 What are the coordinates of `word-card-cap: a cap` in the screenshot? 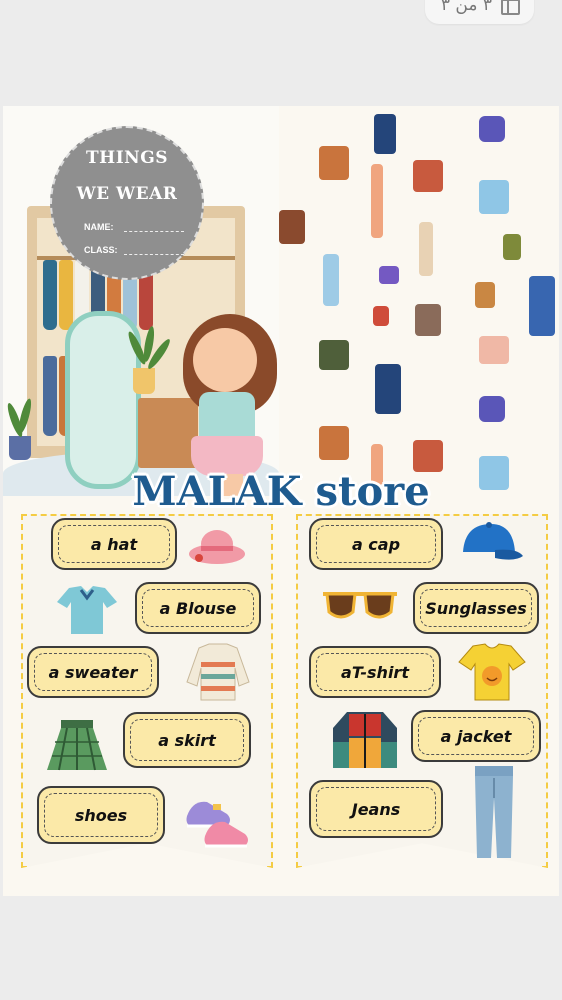 It's located at (376, 544).